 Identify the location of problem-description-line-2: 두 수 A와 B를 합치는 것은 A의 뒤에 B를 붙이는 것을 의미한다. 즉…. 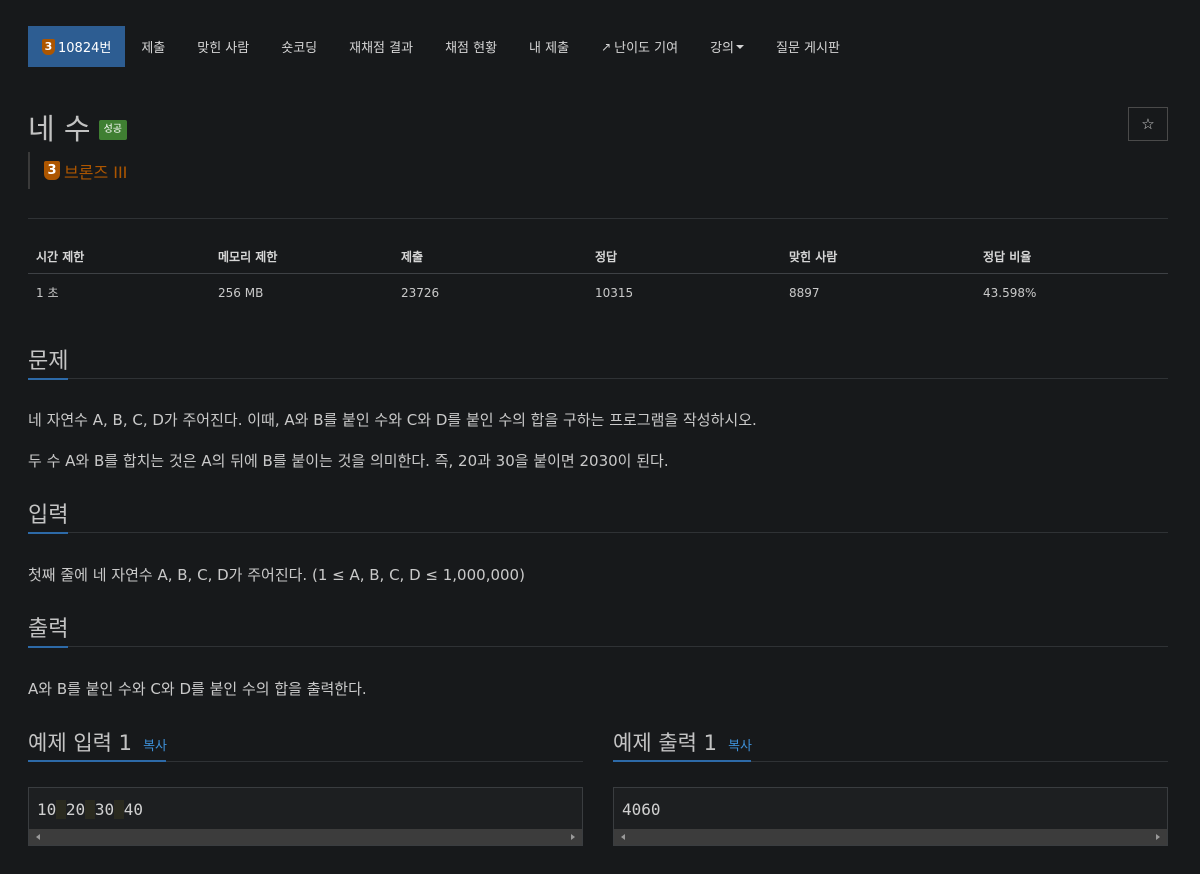
(348, 461).